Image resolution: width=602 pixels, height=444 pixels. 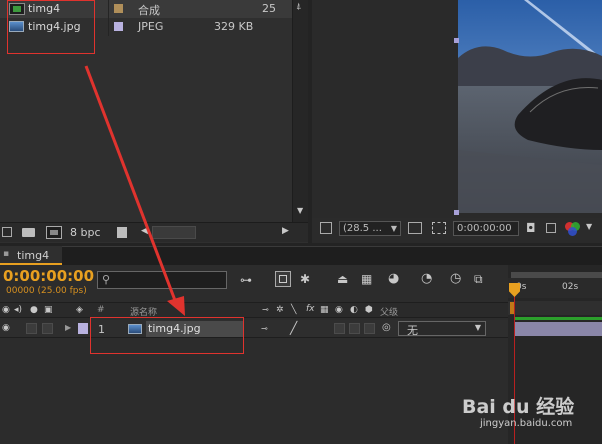 I want to click on annotation-arrow, so click(x=134, y=190).